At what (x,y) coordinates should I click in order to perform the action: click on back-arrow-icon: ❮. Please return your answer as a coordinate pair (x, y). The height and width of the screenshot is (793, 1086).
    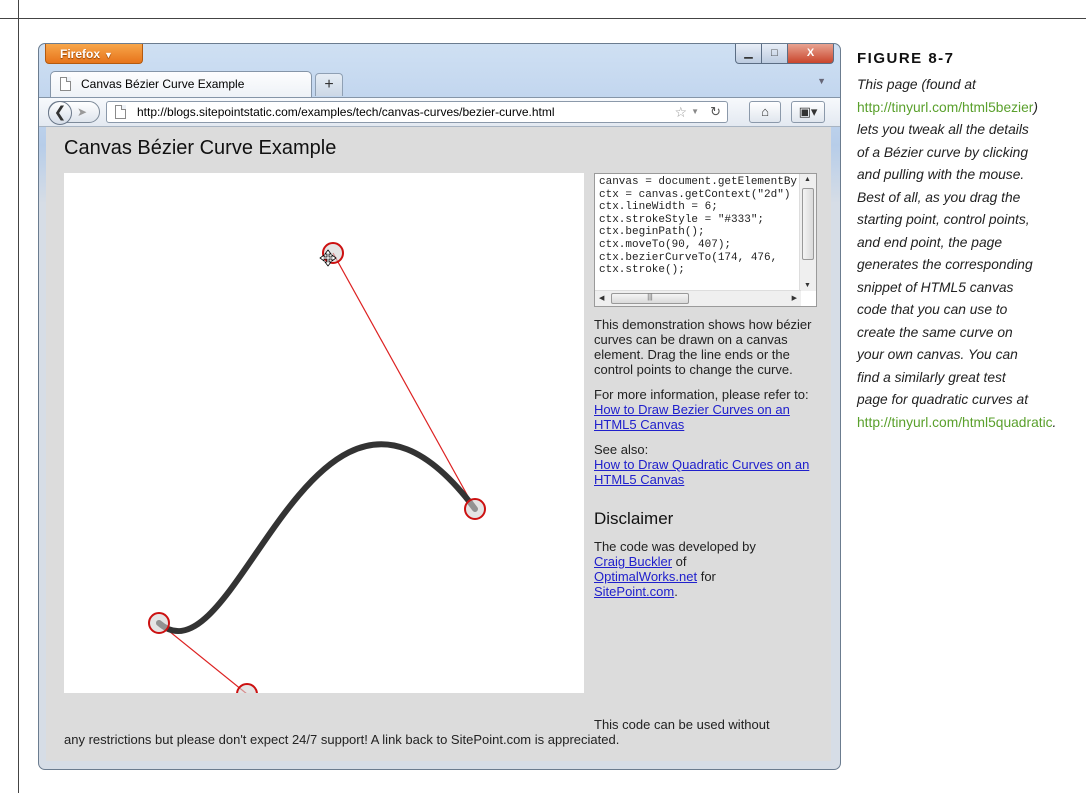
    Looking at the image, I should click on (60, 112).